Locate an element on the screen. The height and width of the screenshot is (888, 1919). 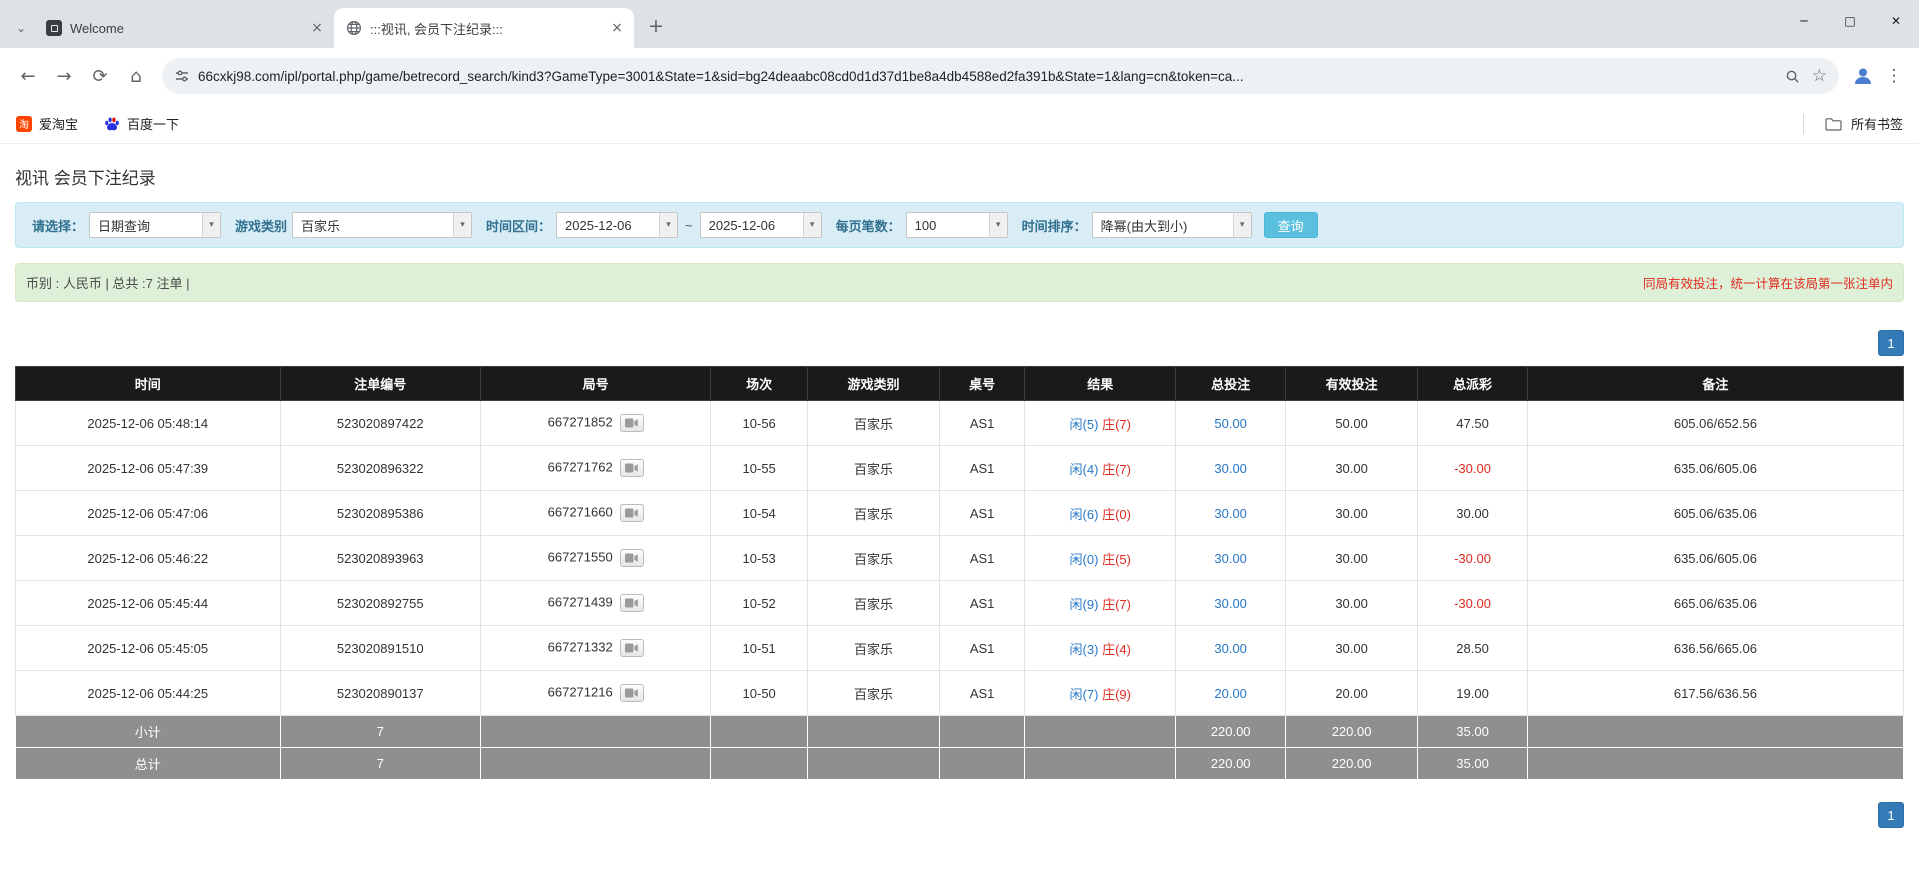
game-type-label: 游戏类别 is located at coordinates (261, 226).